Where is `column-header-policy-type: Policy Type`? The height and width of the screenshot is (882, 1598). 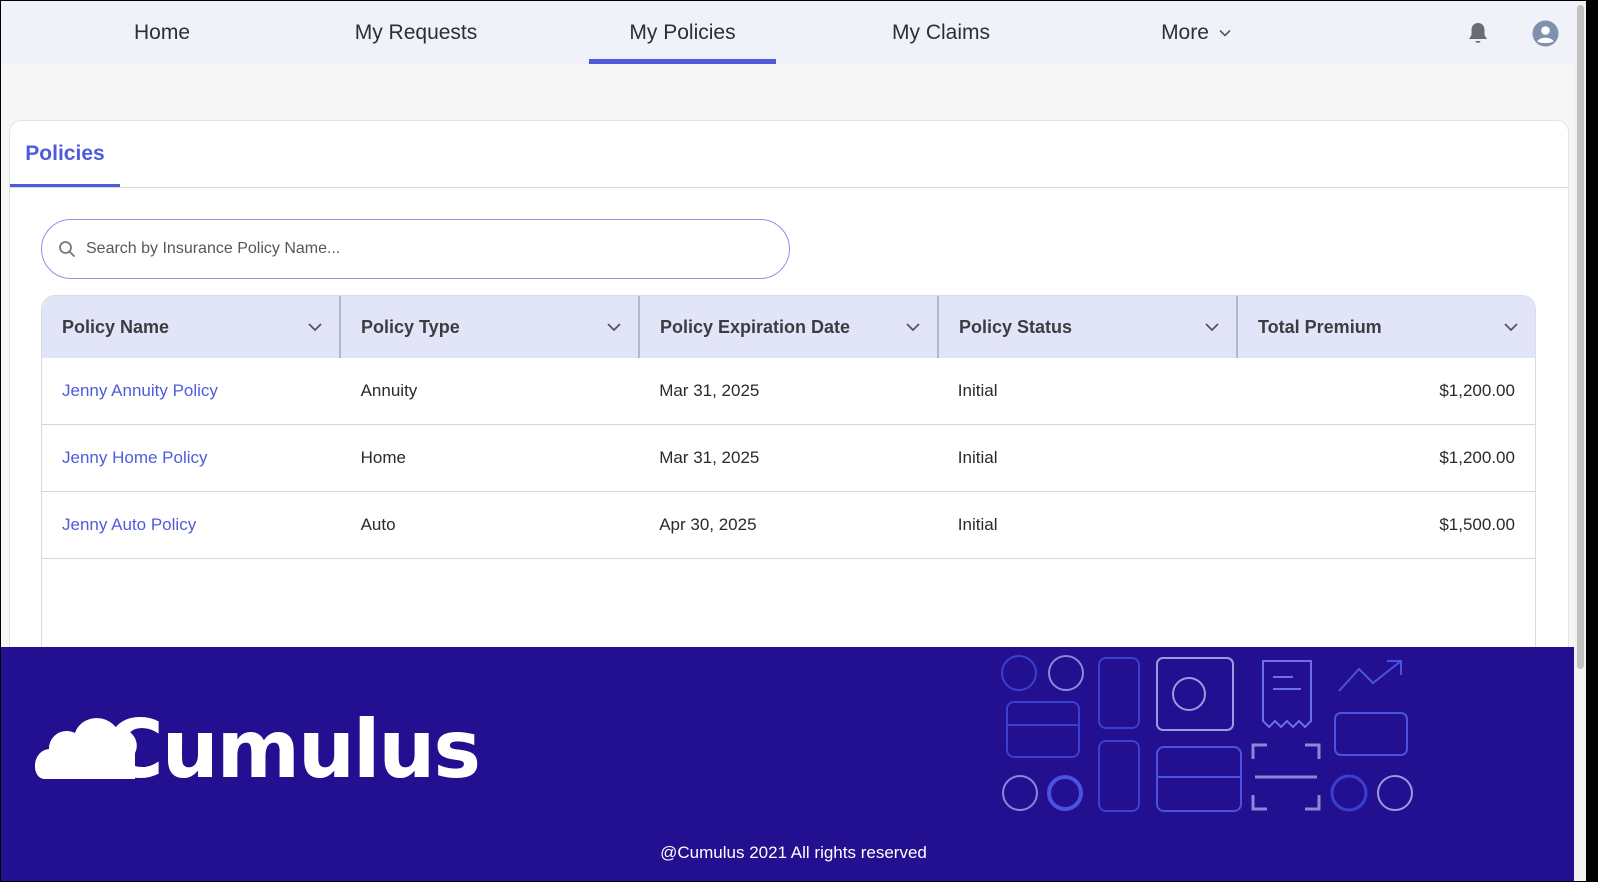
column-header-policy-type: Policy Type is located at coordinates (490, 327).